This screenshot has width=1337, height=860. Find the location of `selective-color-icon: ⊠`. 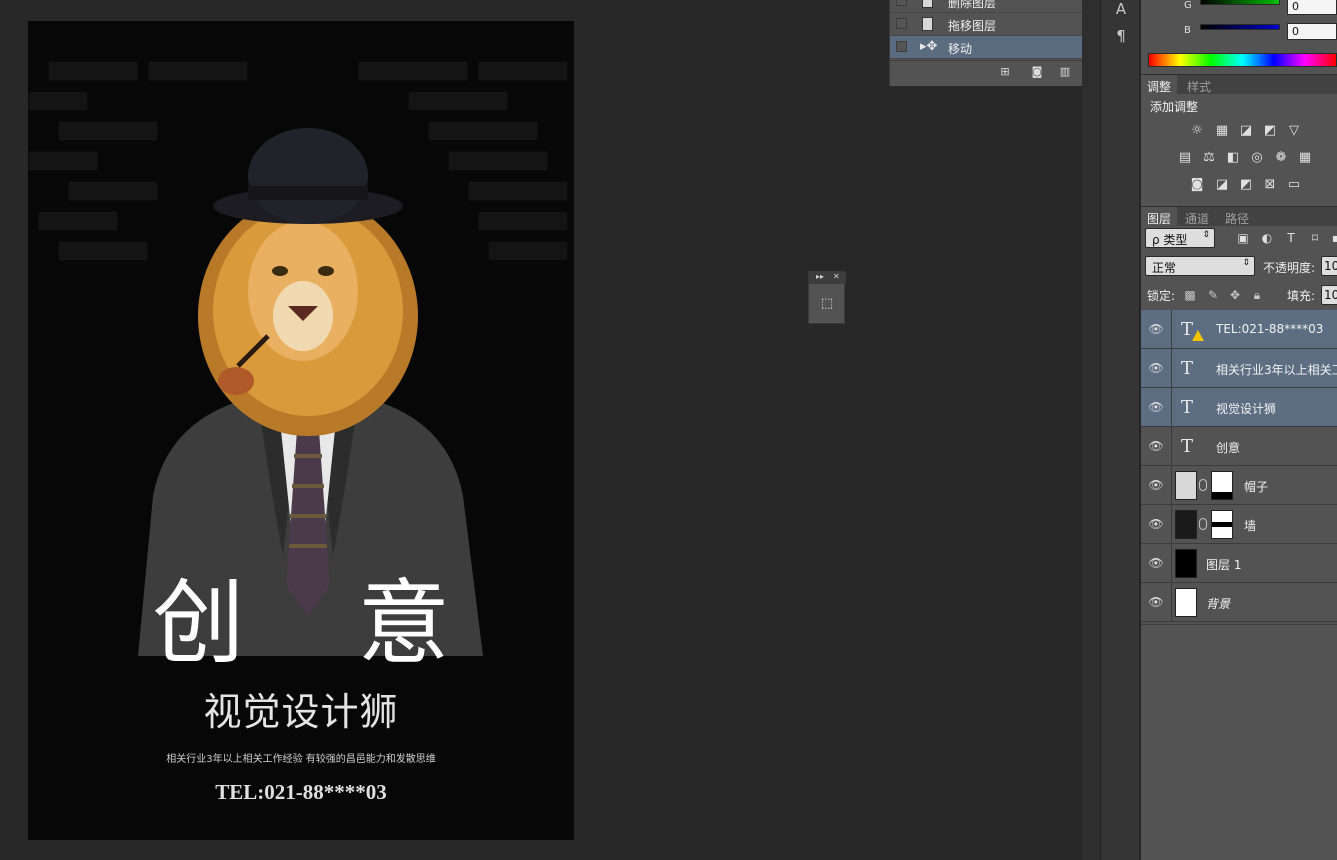

selective-color-icon: ⊠ is located at coordinates (1270, 185).